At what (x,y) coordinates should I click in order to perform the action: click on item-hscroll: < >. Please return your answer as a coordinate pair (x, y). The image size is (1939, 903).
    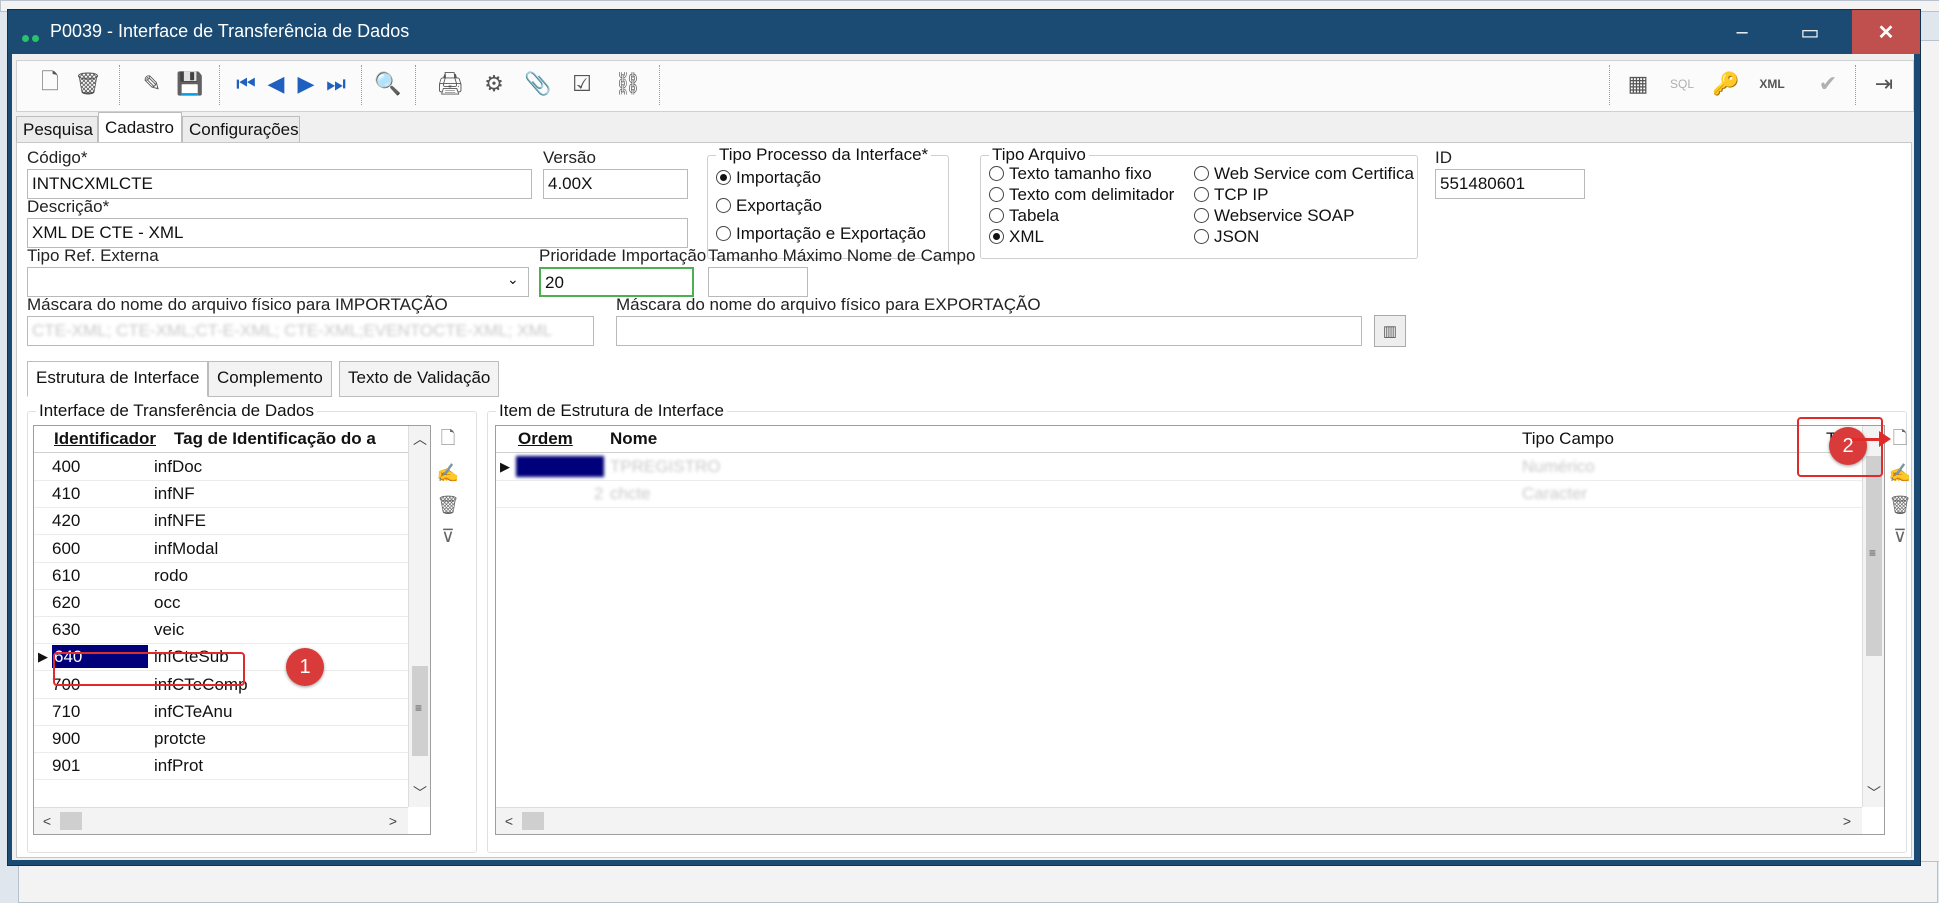
    Looking at the image, I should click on (1179, 820).